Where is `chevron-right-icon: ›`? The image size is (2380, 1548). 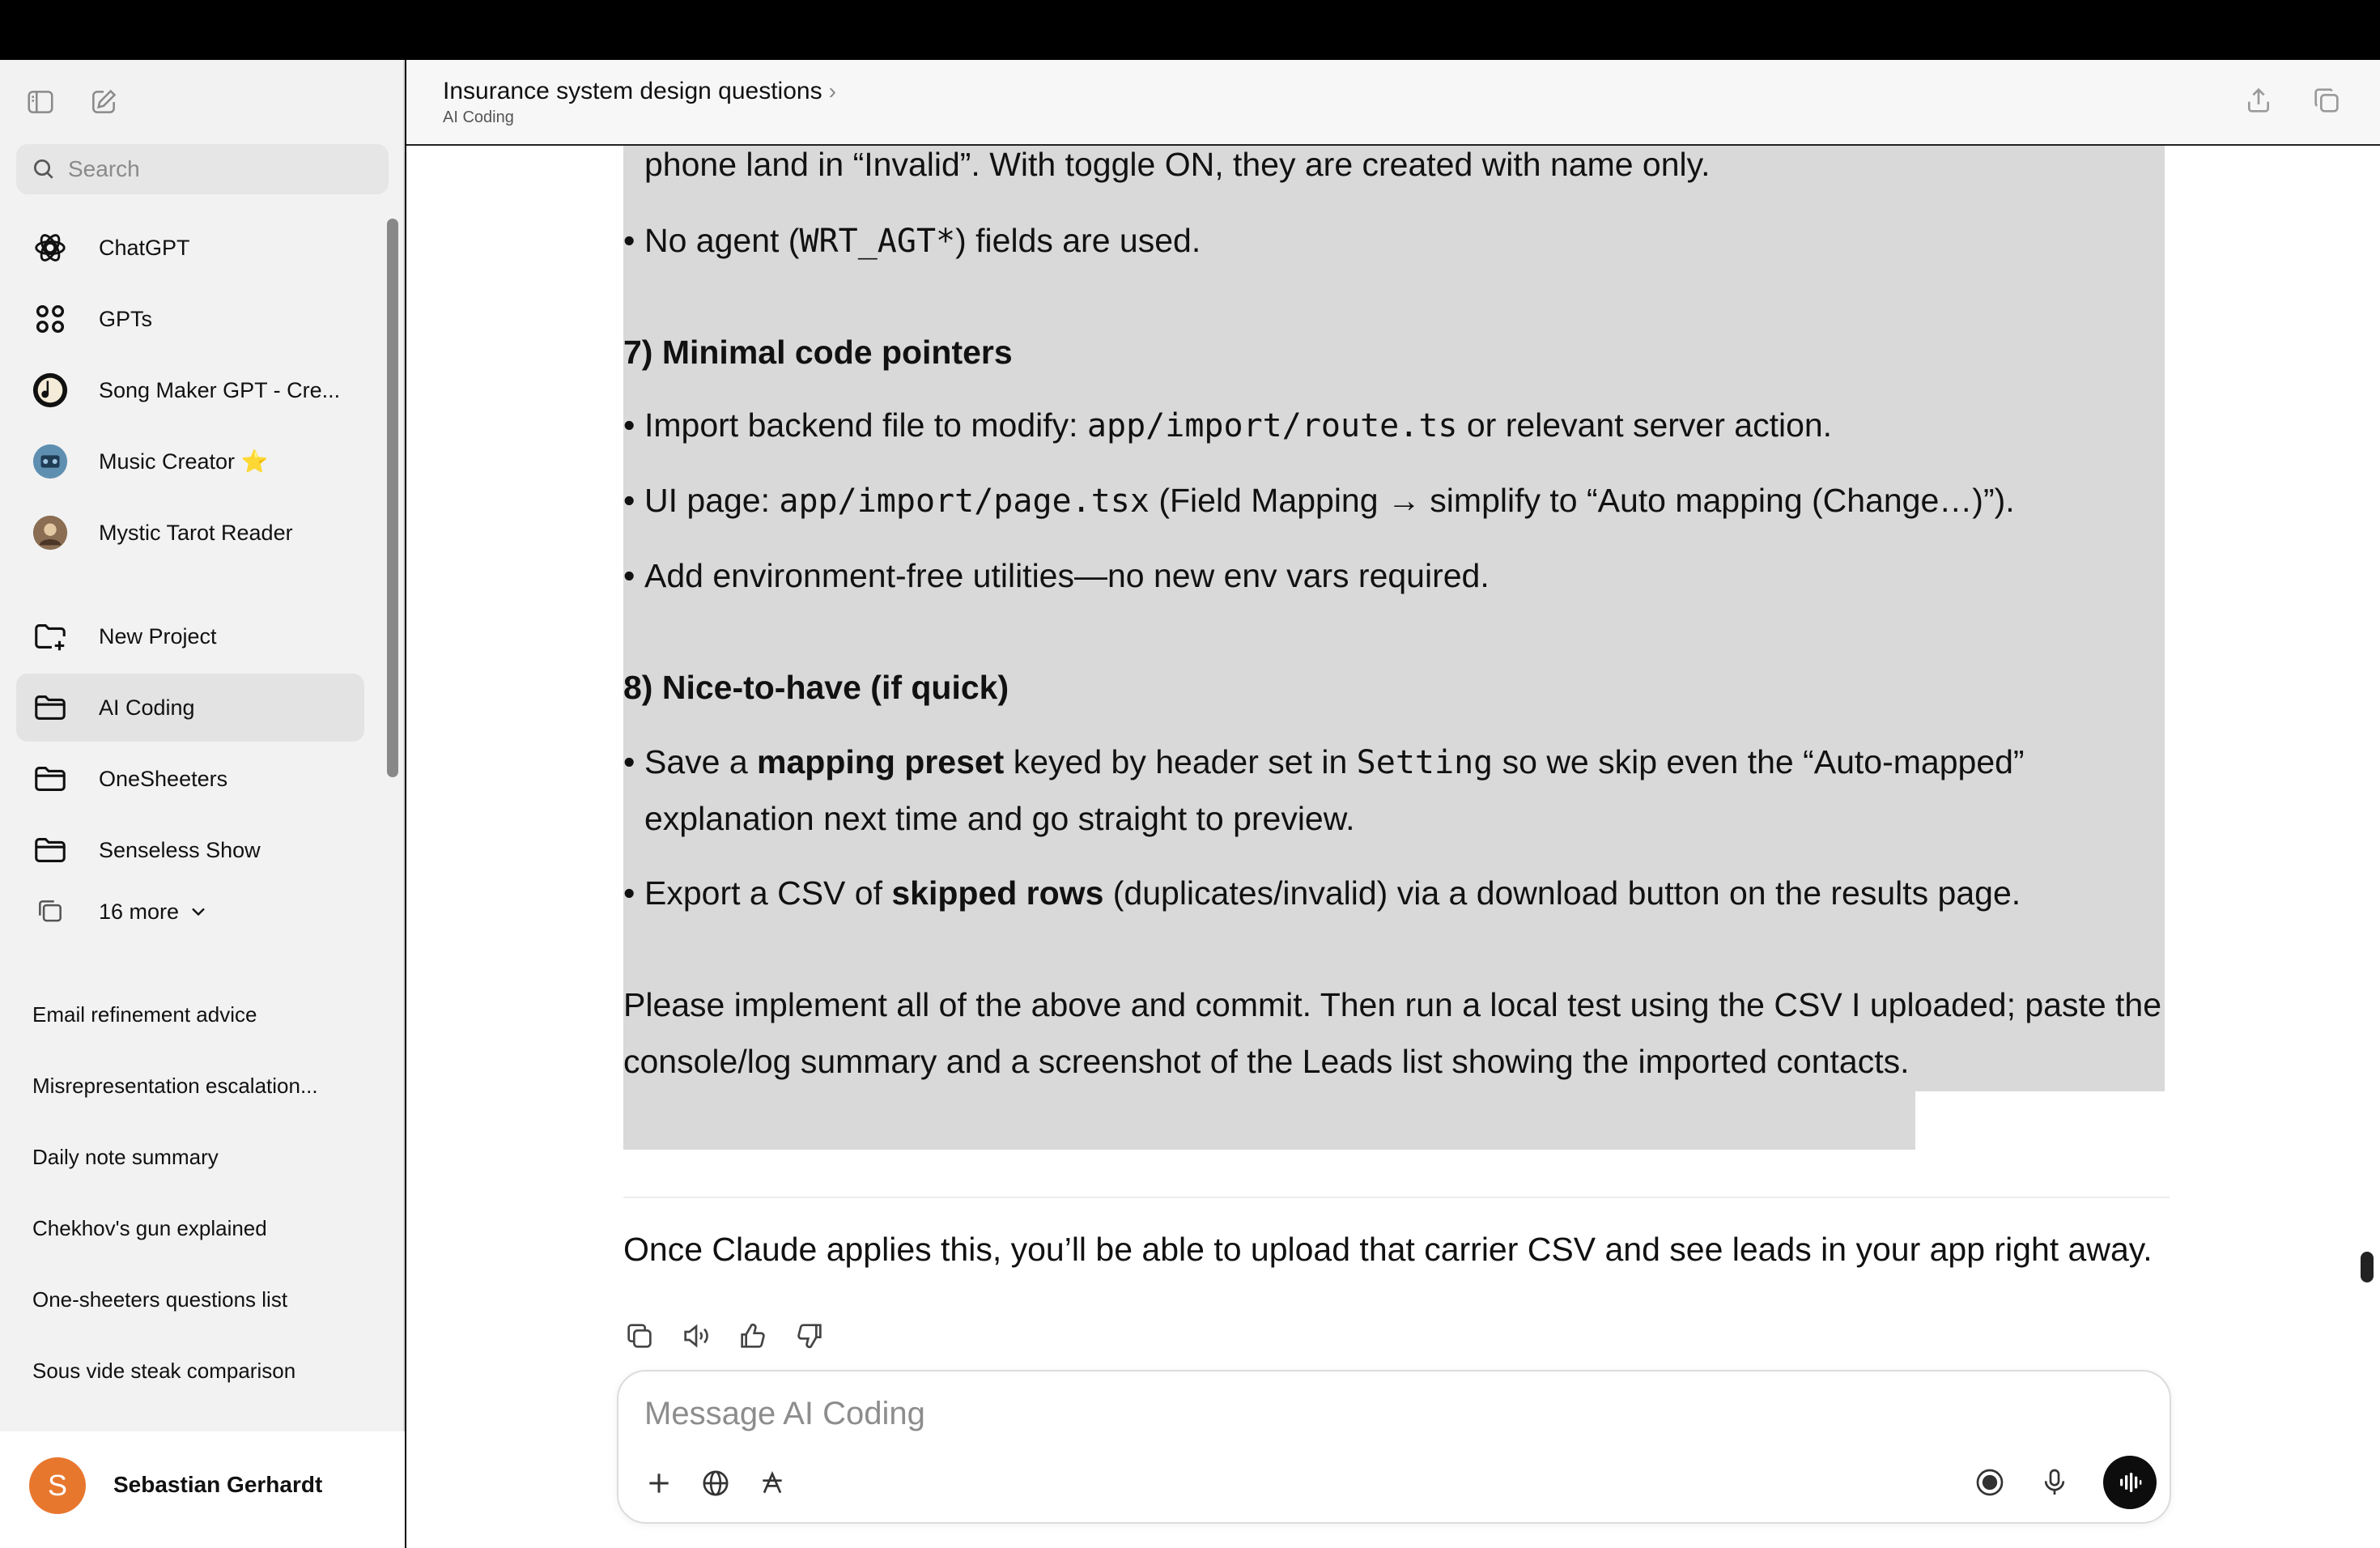
chevron-right-icon: › is located at coordinates (832, 92).